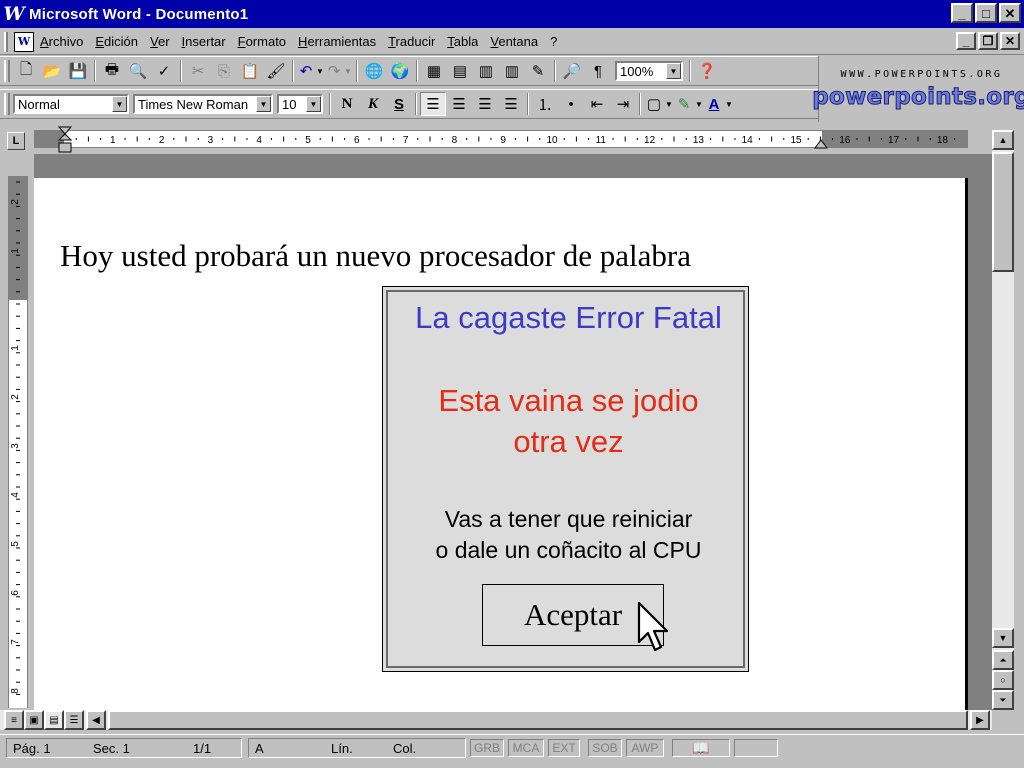 This screenshot has height=768, width=1024. I want to click on numbered-list-icon: ⒈, so click(545, 104).